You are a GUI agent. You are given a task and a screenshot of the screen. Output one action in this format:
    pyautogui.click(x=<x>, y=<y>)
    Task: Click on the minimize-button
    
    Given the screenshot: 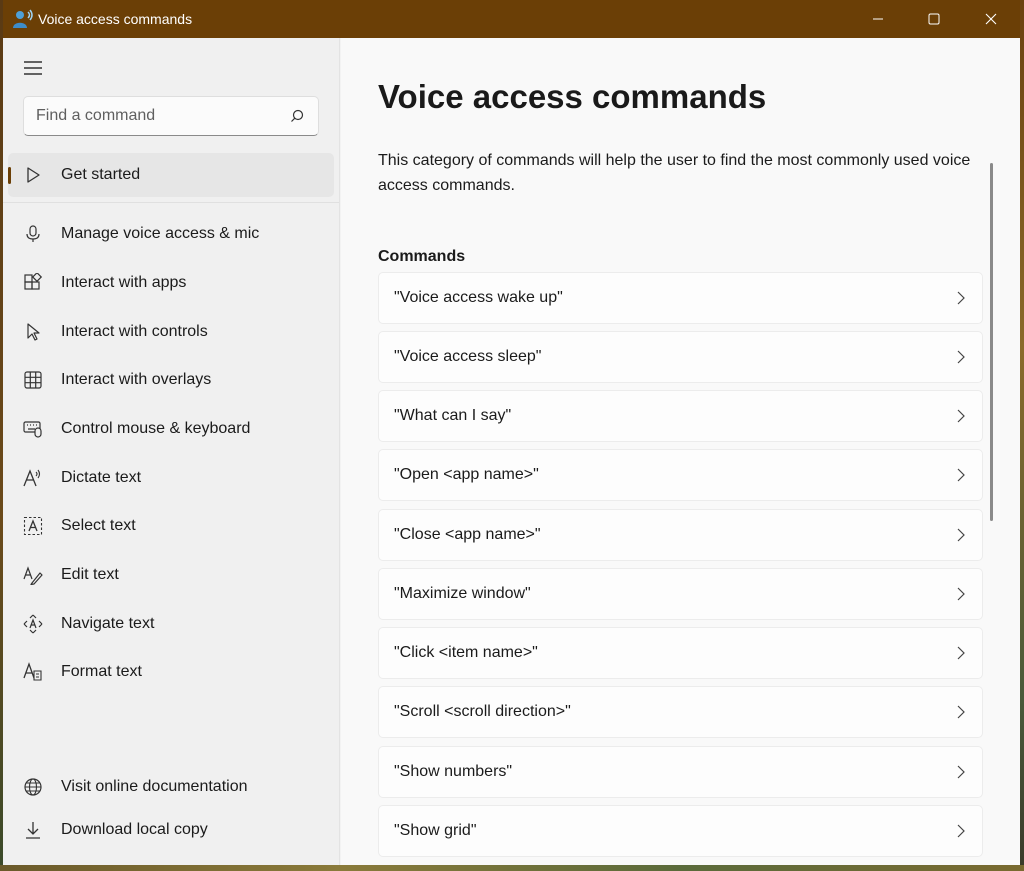 What is the action you would take?
    pyautogui.click(x=878, y=19)
    